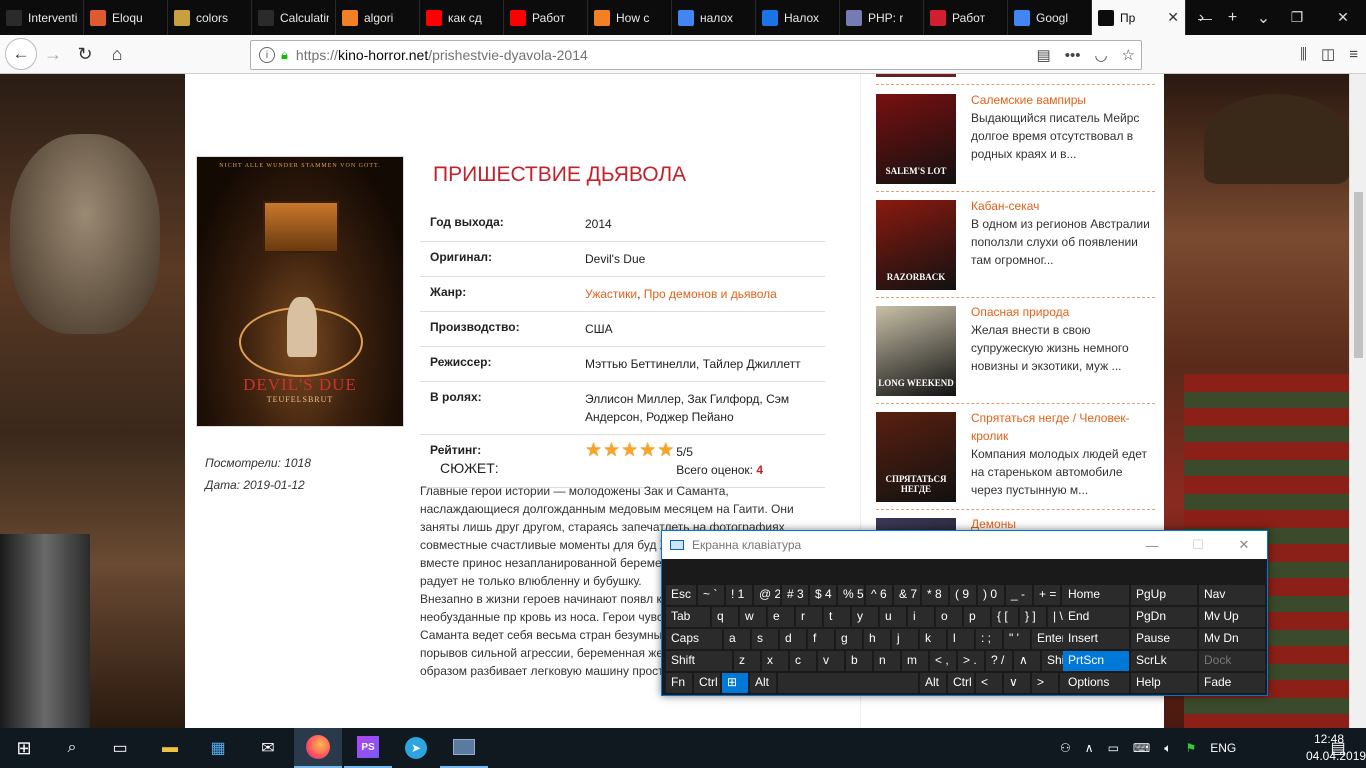  Describe the element at coordinates (1173, 17) in the screenshot. I see `tab-close-icon: ✕` at that location.